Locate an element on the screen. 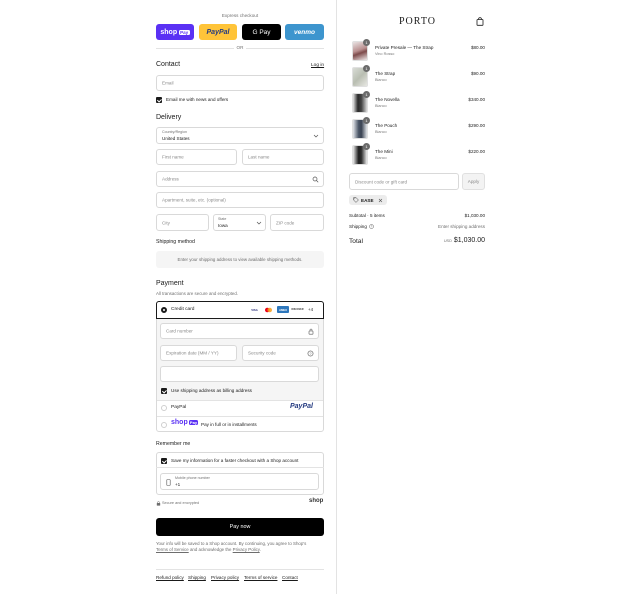 This screenshot has height=594, width=640. bag-icon is located at coordinates (480, 22).